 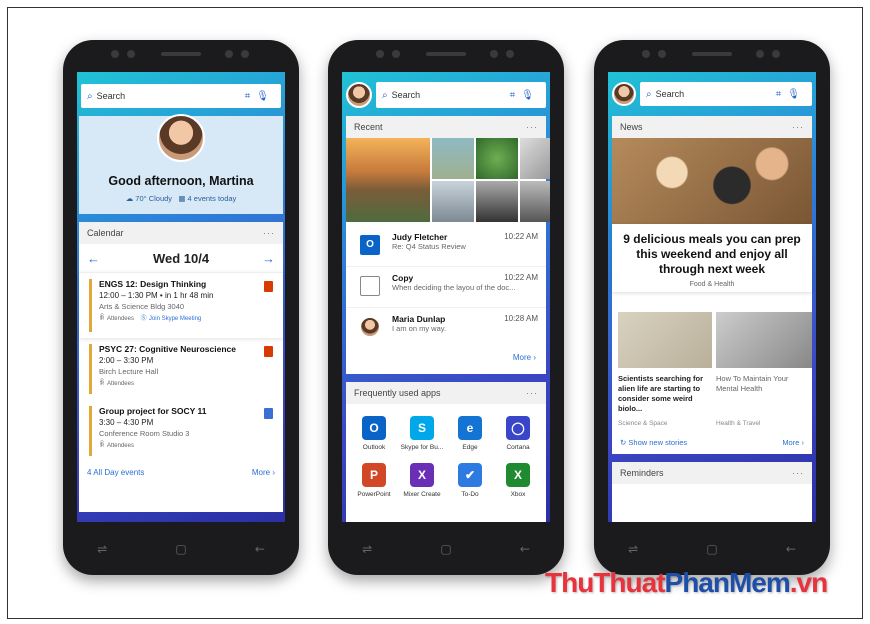 I want to click on email-item: Maria Dunlap I am on my way. 10:28 AM, so click(x=446, y=328).